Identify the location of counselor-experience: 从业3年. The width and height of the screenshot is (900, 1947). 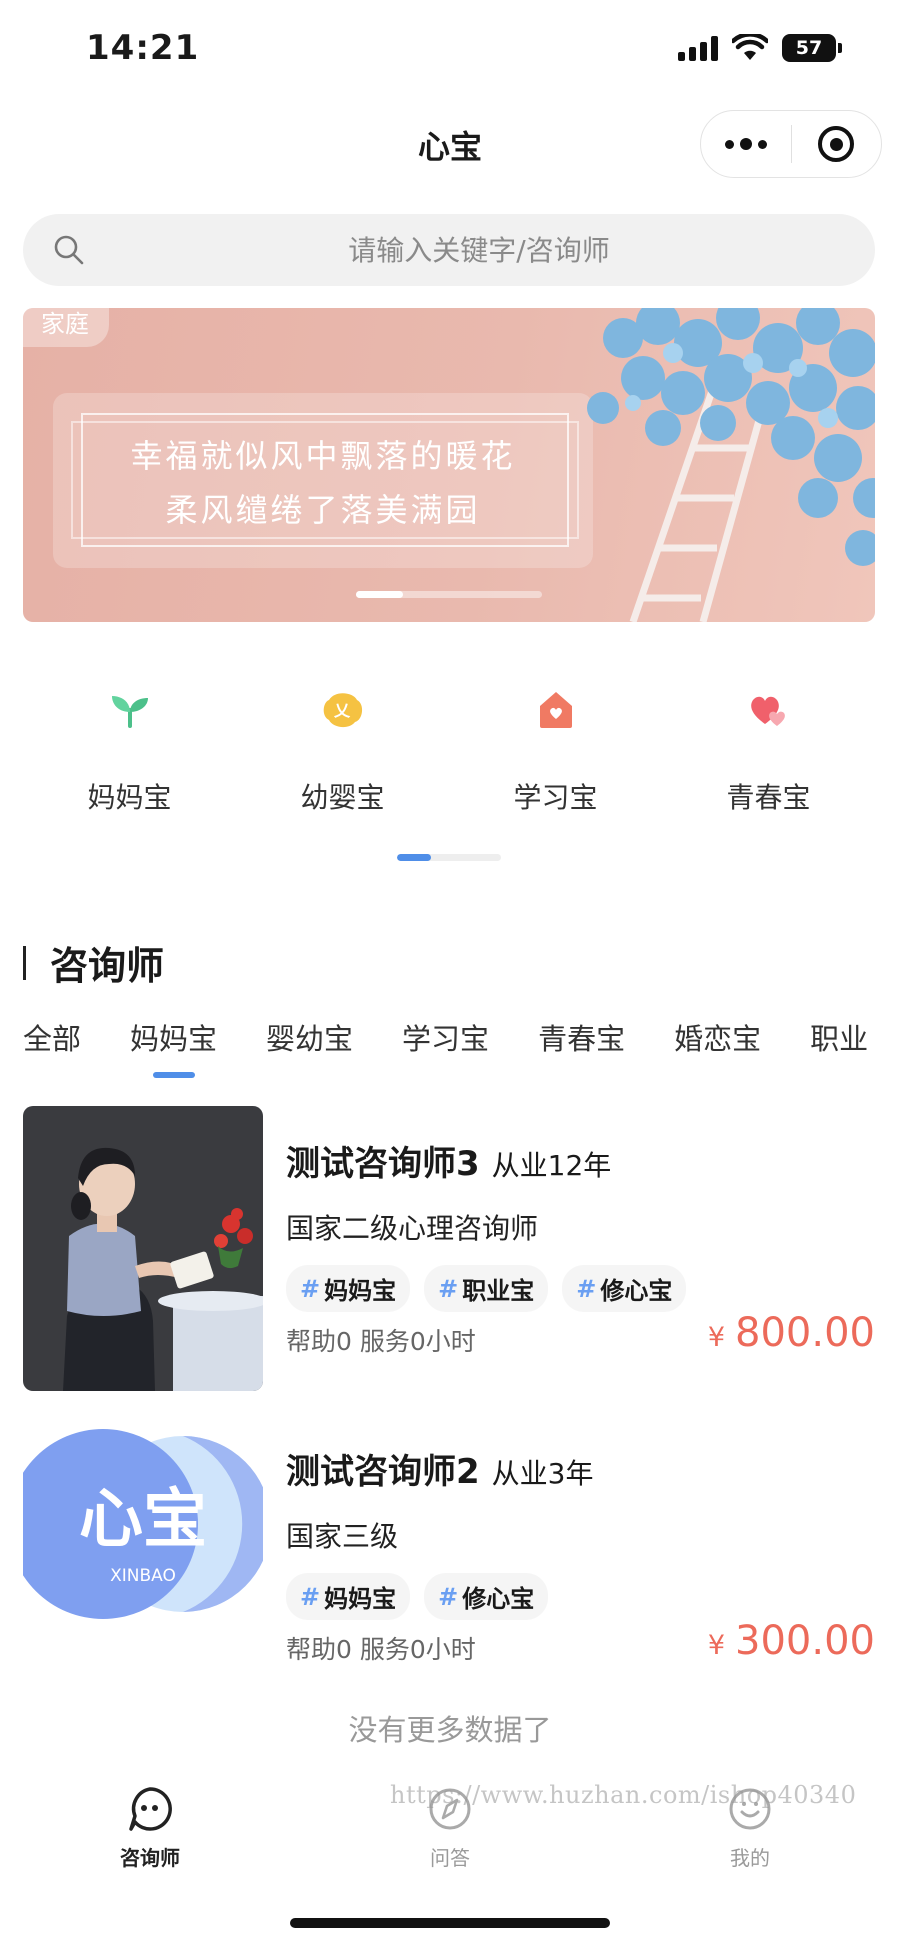
(542, 1473).